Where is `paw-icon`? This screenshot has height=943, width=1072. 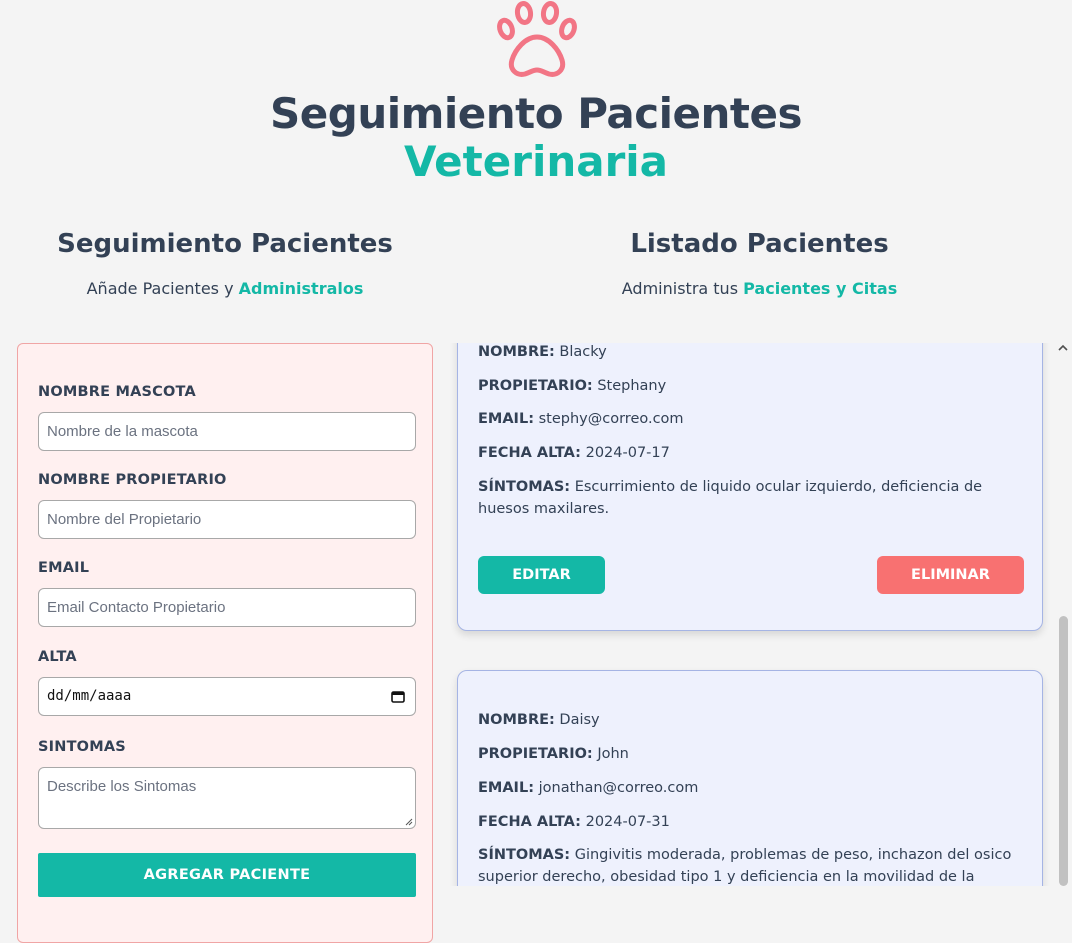 paw-icon is located at coordinates (537, 39).